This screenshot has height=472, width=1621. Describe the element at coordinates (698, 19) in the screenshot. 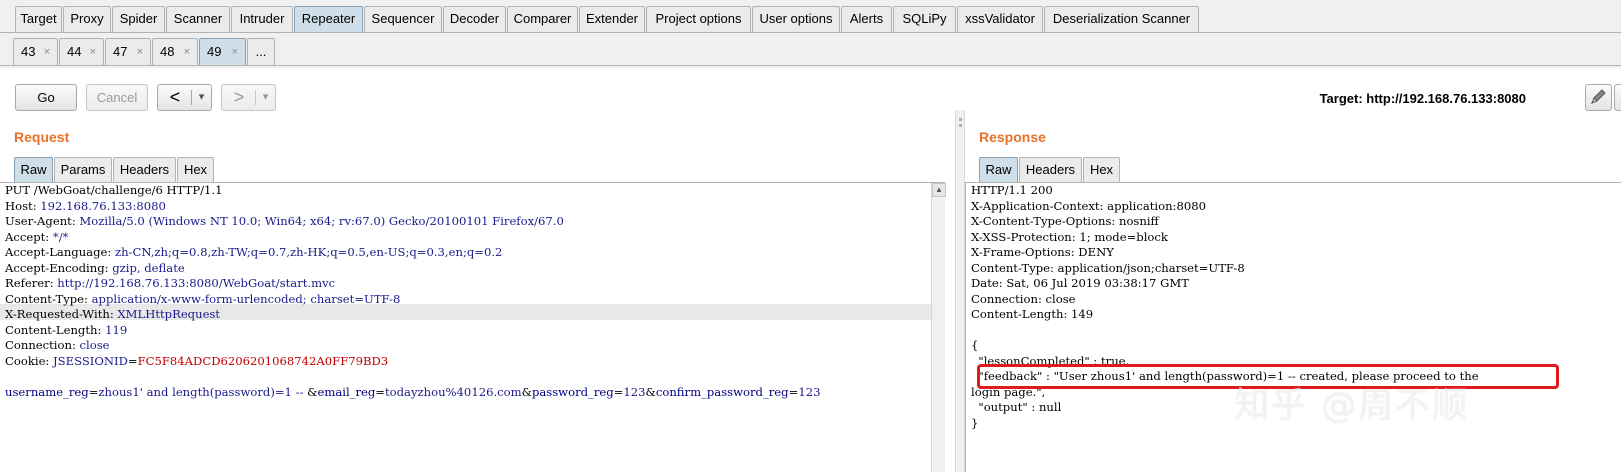

I see `tab-project-options: Project options` at that location.